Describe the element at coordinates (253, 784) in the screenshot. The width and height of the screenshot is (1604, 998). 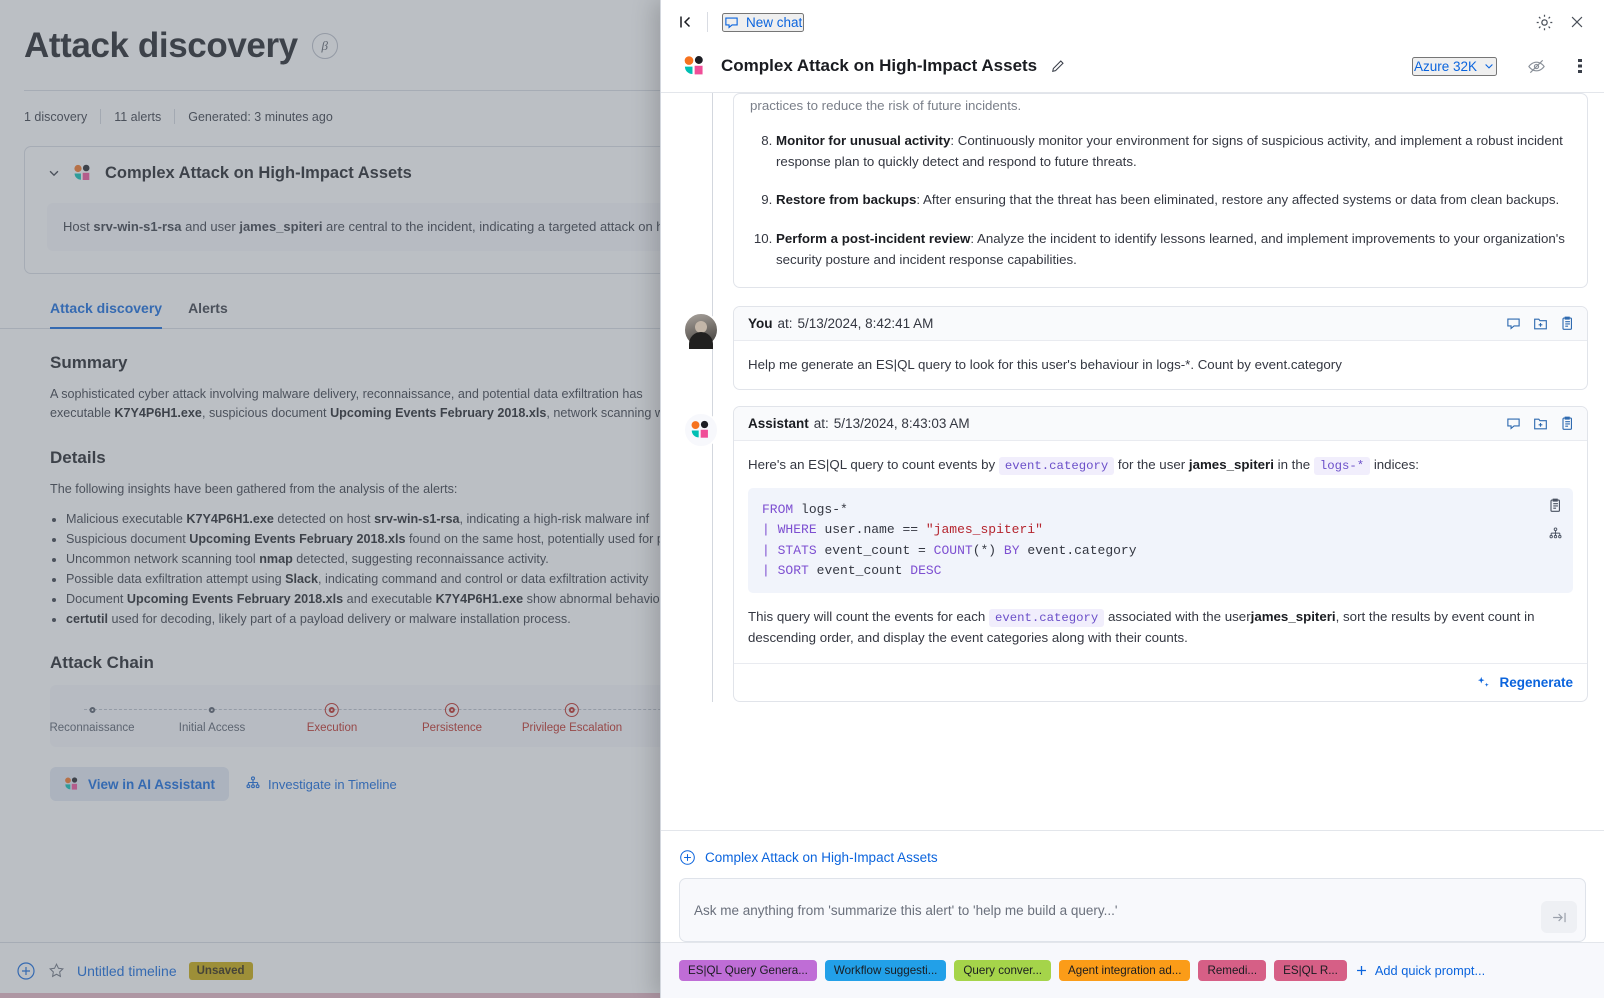
I see `timeline-icon` at that location.